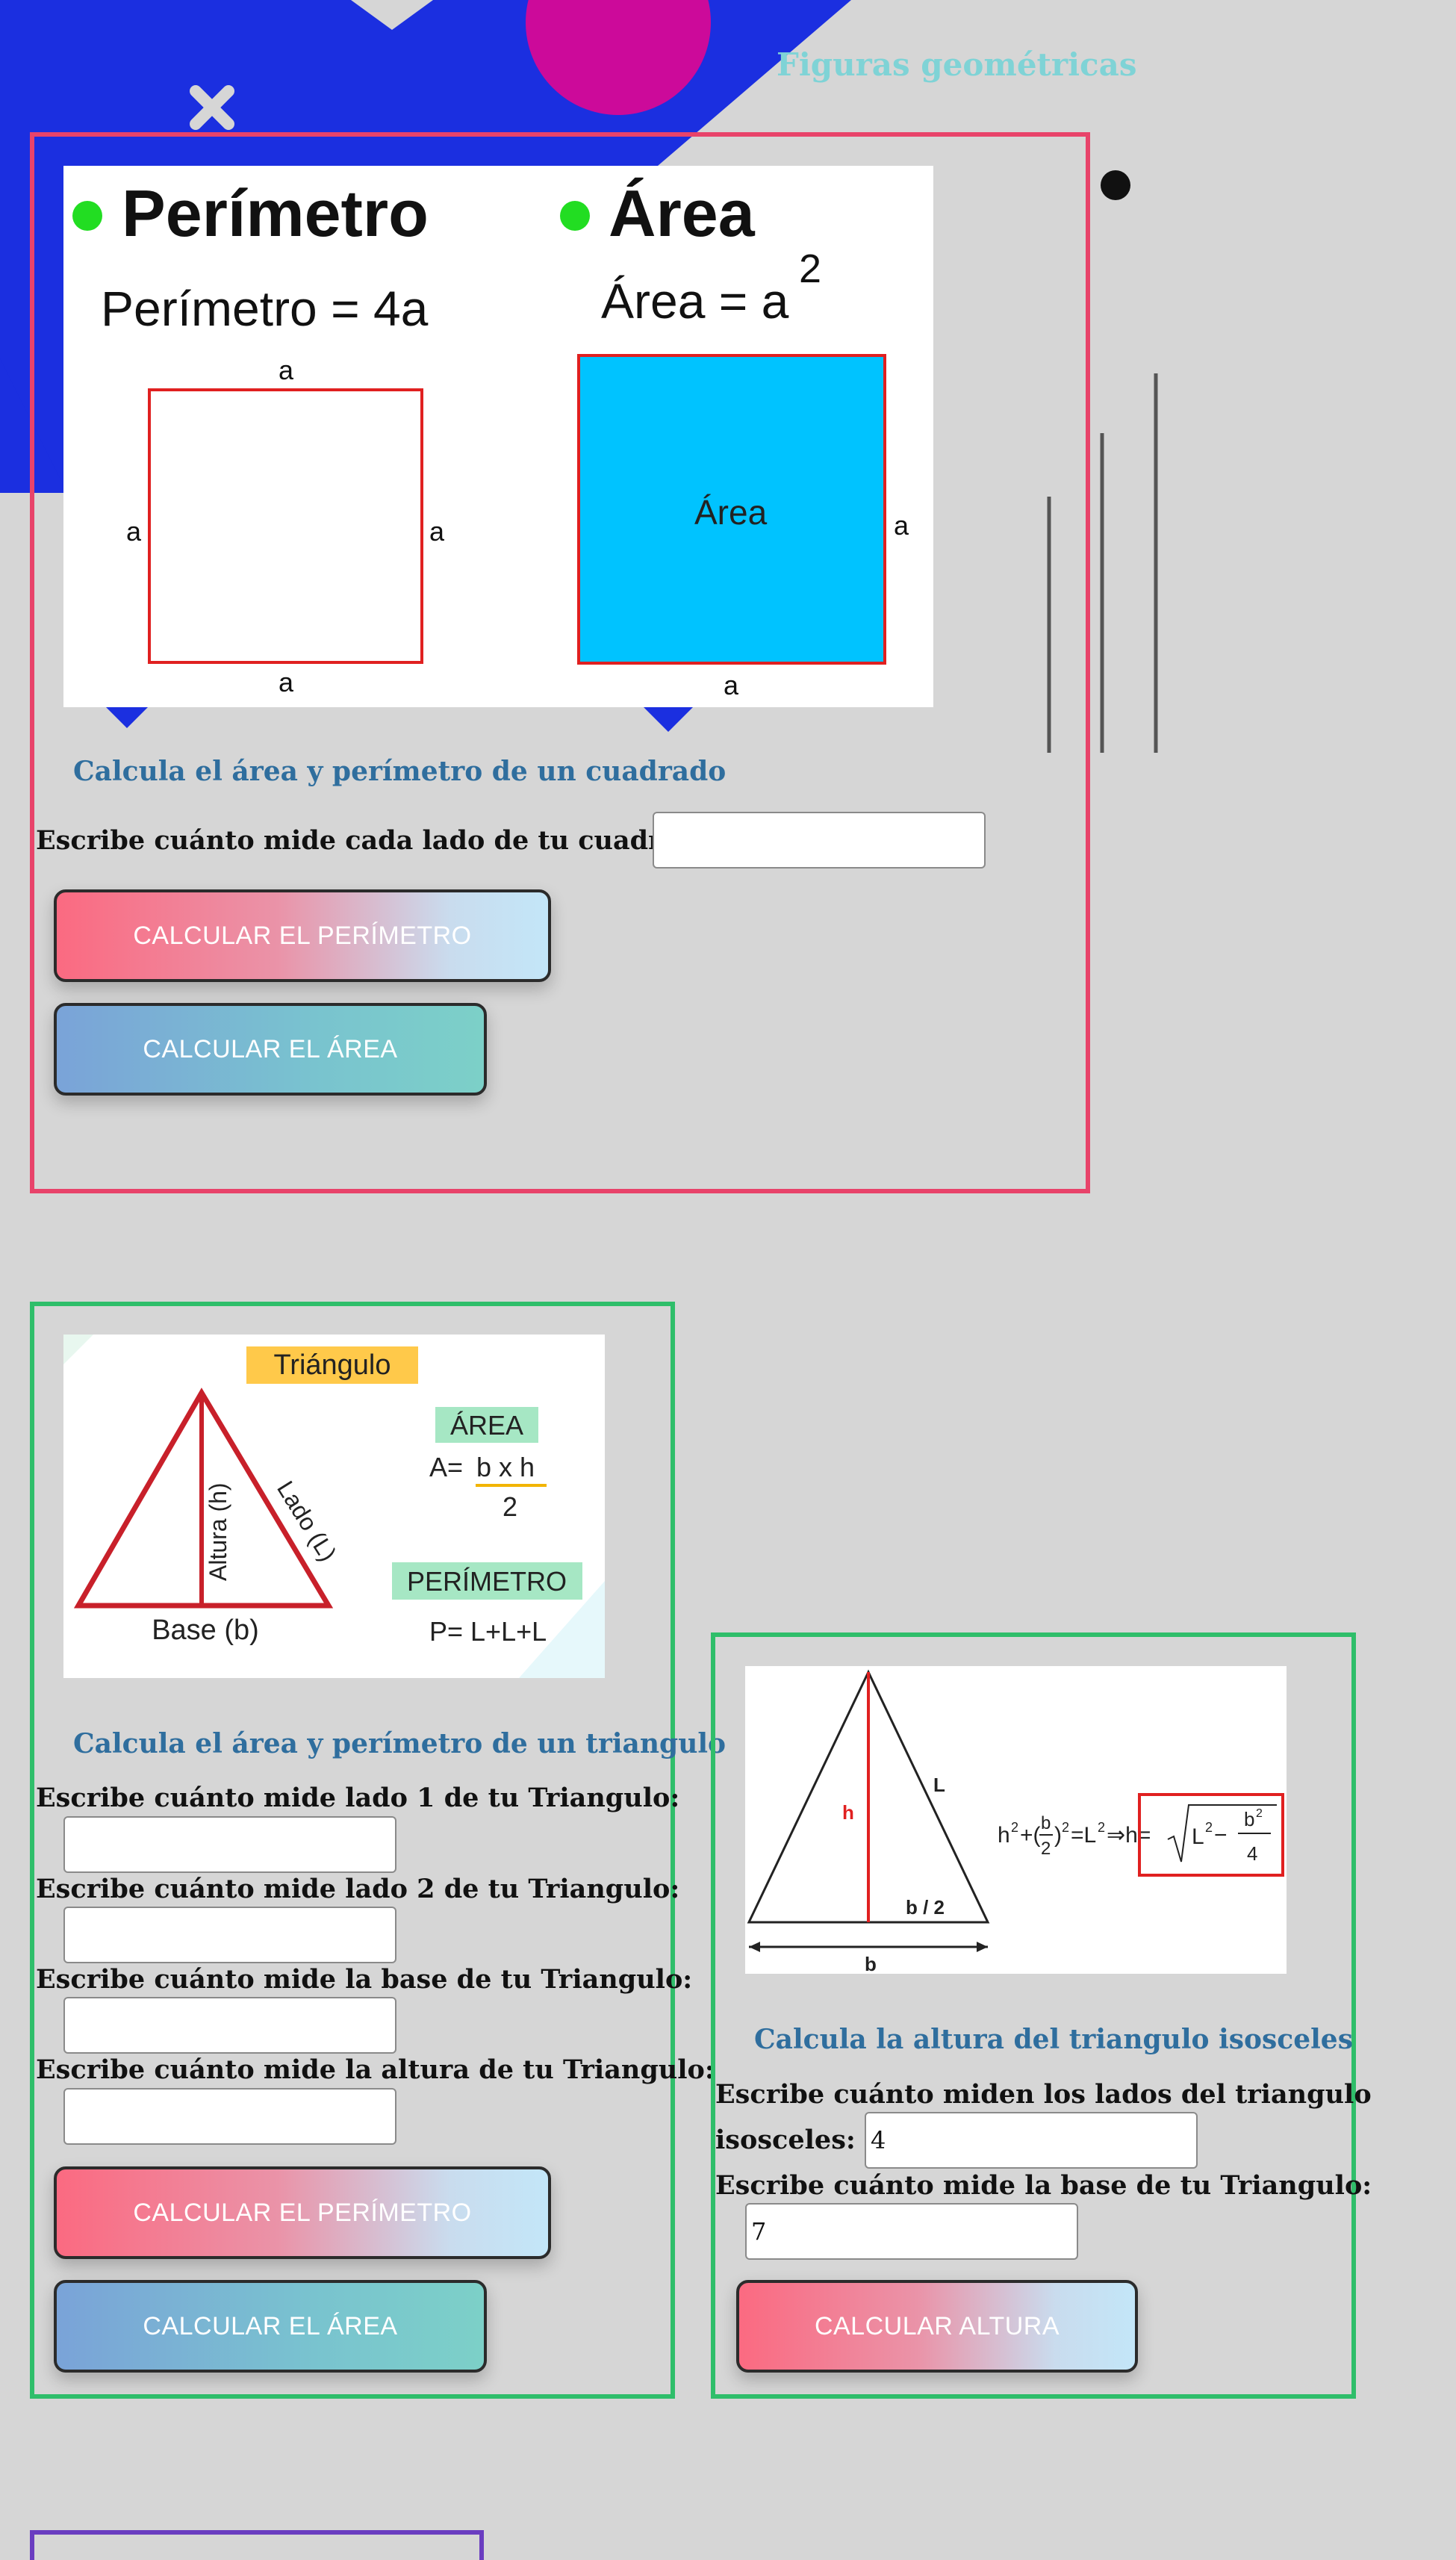 The width and height of the screenshot is (1456, 2560). Describe the element at coordinates (937, 2326) in the screenshot. I see `isosceles-calculate-height-button: CALCULAR ALTURA` at that location.